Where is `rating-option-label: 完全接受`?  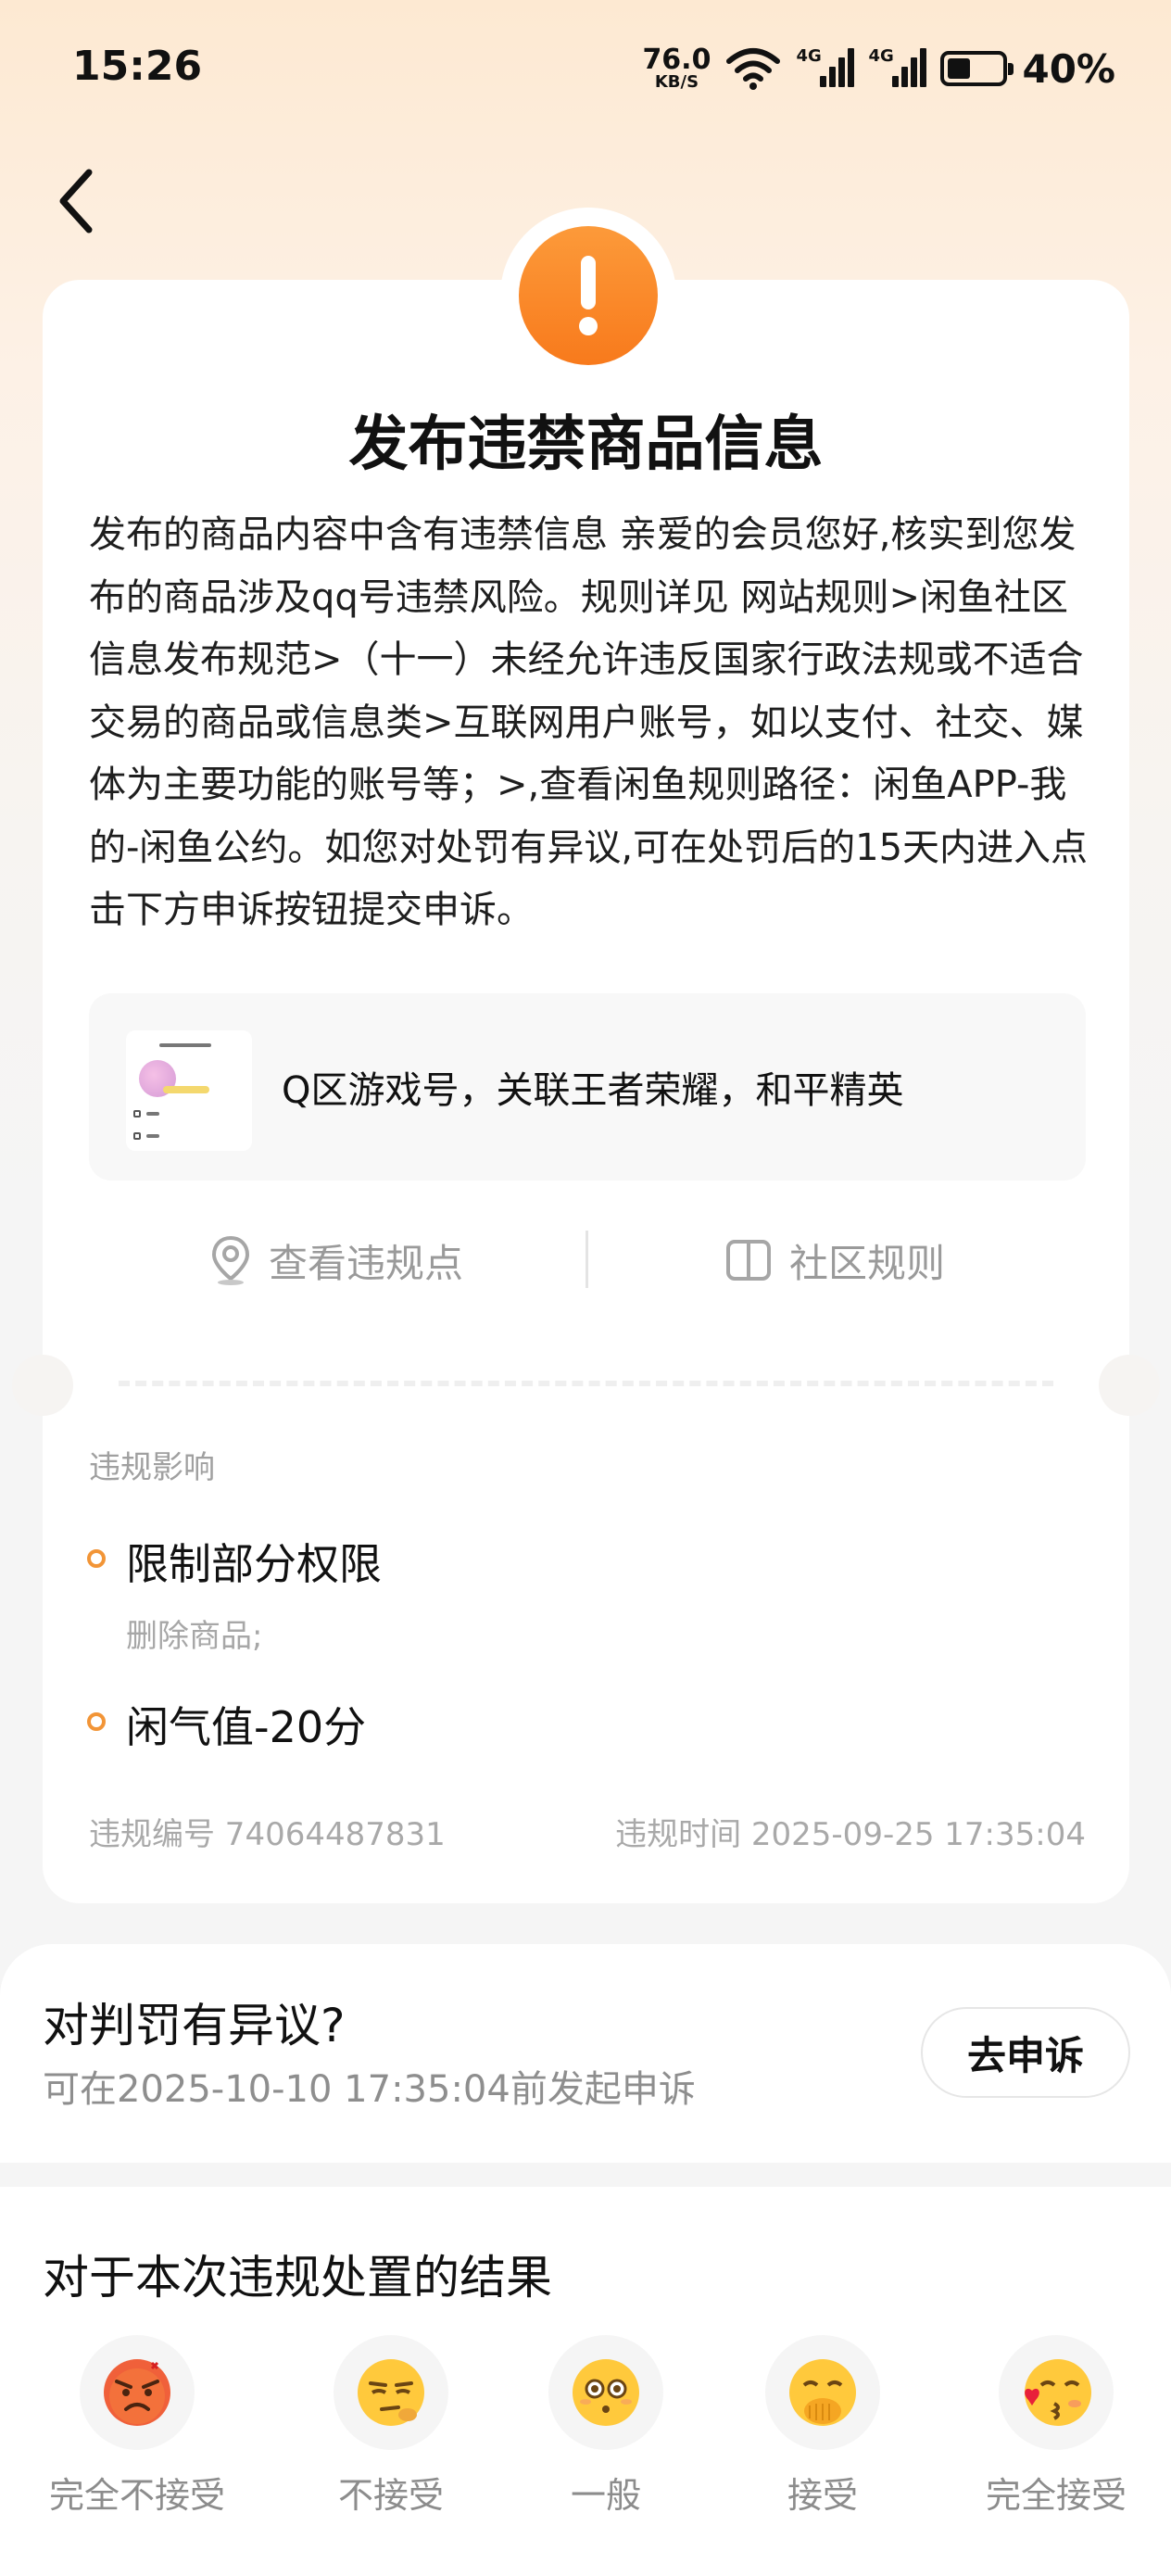 rating-option-label: 完全接受 is located at coordinates (1056, 2495).